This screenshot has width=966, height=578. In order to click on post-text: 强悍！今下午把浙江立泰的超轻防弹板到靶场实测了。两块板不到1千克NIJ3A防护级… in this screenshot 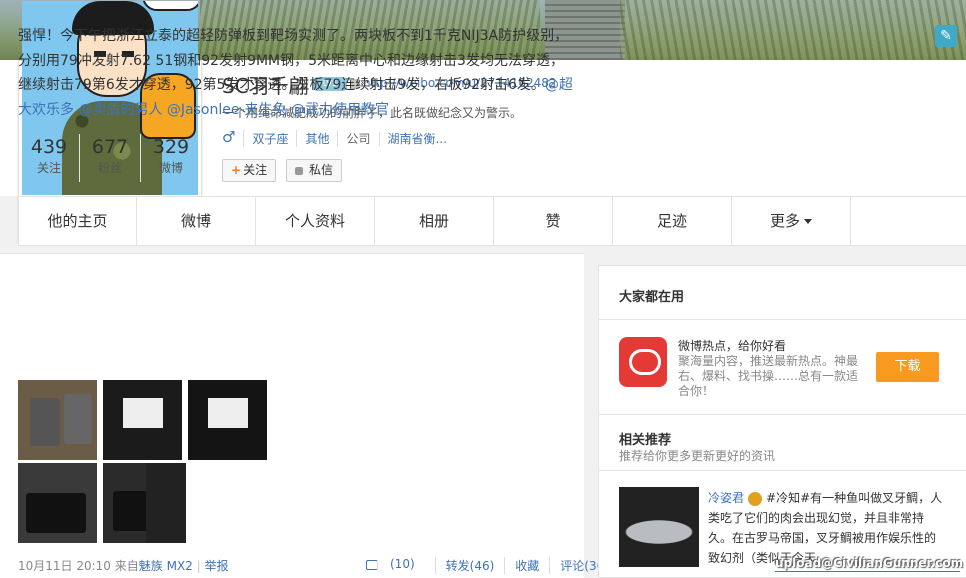, I will do `click(295, 73)`.